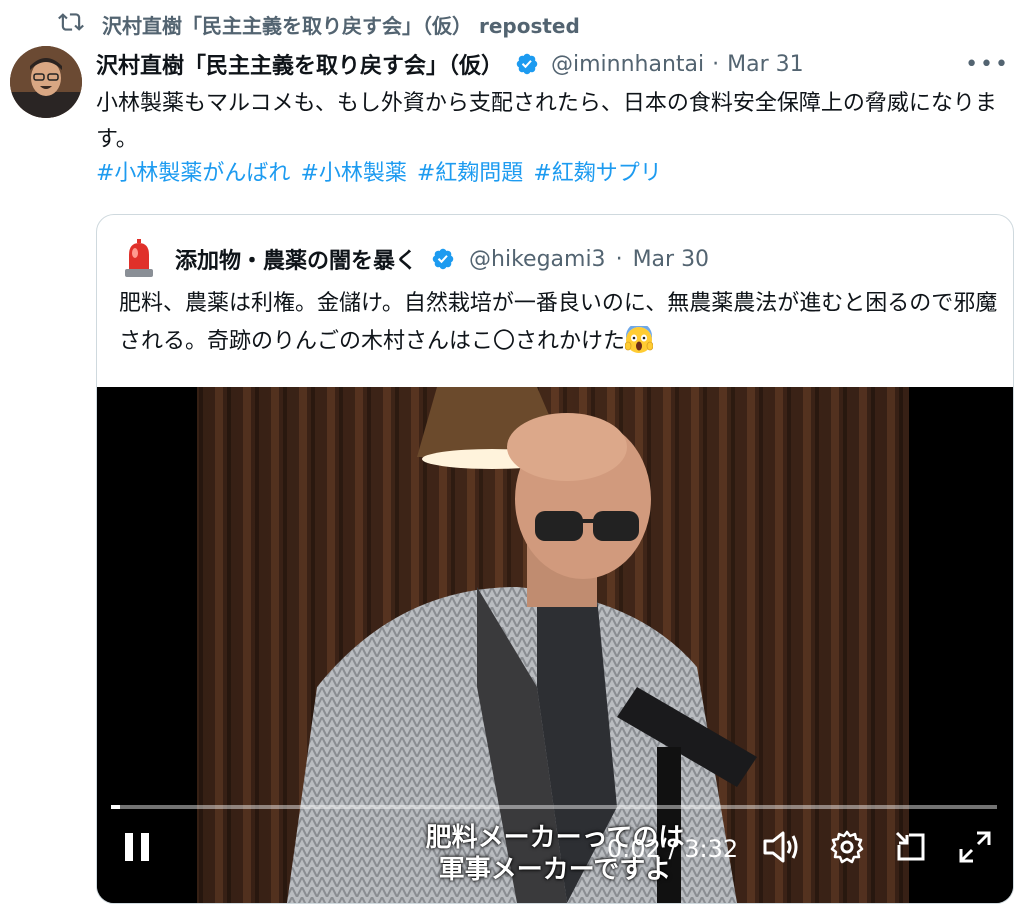 Image resolution: width=1024 pixels, height=916 pixels. What do you see at coordinates (46, 82) in the screenshot?
I see `avatar` at bounding box center [46, 82].